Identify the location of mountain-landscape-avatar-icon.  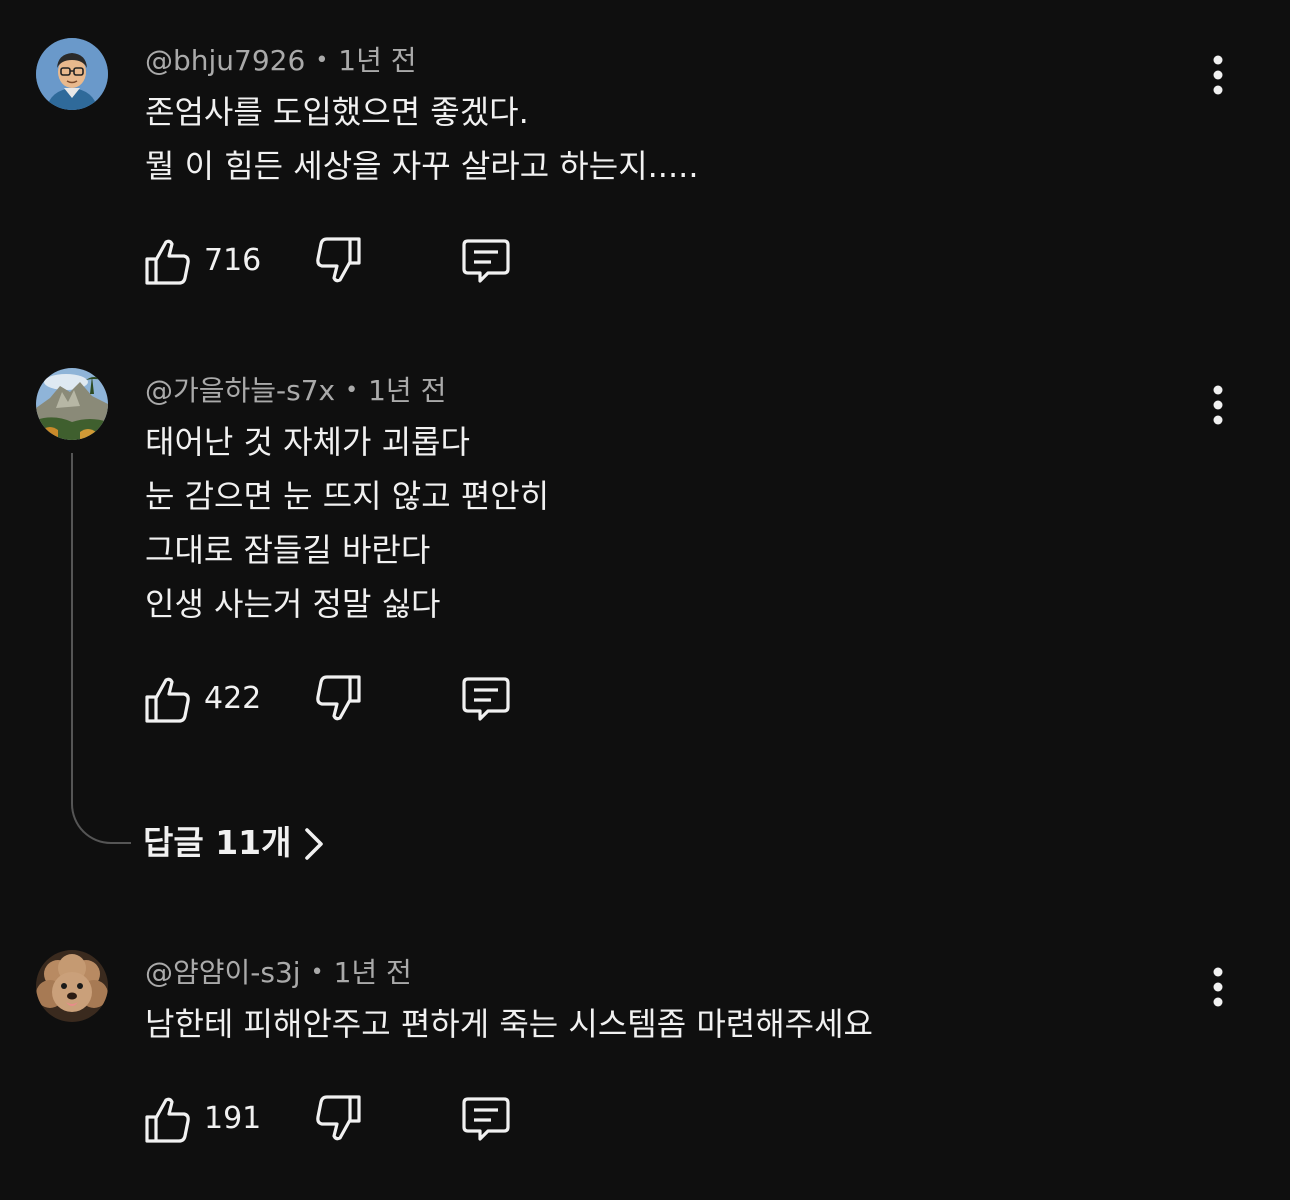
(72, 404).